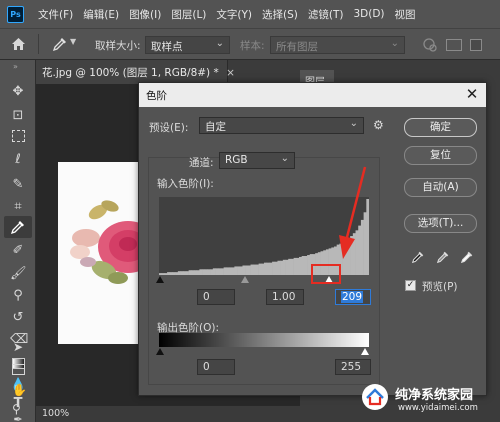  I want to click on menu-view: 视图, so click(405, 14).